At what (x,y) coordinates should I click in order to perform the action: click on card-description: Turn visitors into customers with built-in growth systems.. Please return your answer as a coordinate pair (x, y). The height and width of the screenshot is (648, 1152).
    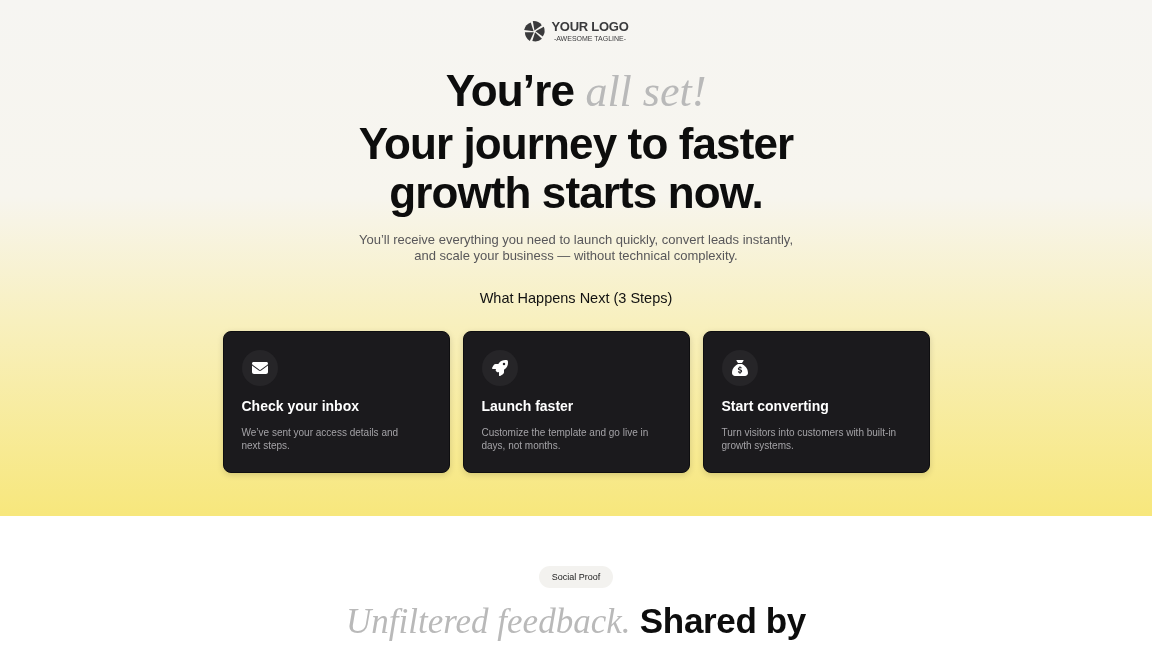
    Looking at the image, I should click on (809, 439).